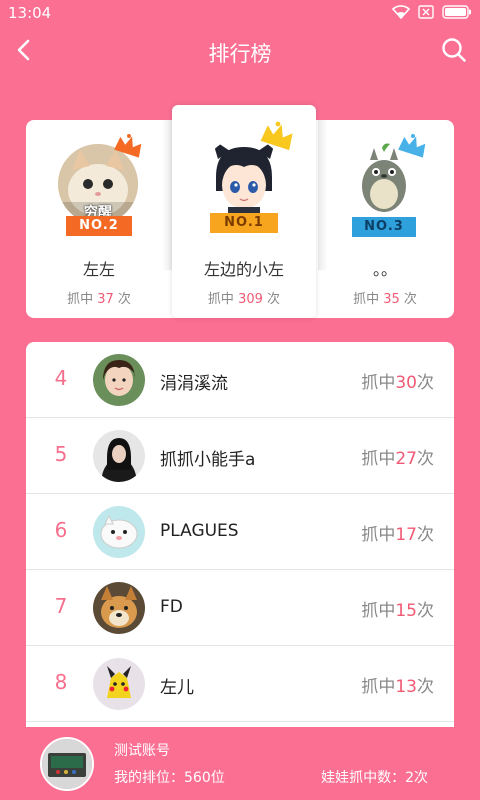 Image resolution: width=480 pixels, height=800 pixels. Describe the element at coordinates (406, 383) in the screenshot. I see `count-value: 30` at that location.